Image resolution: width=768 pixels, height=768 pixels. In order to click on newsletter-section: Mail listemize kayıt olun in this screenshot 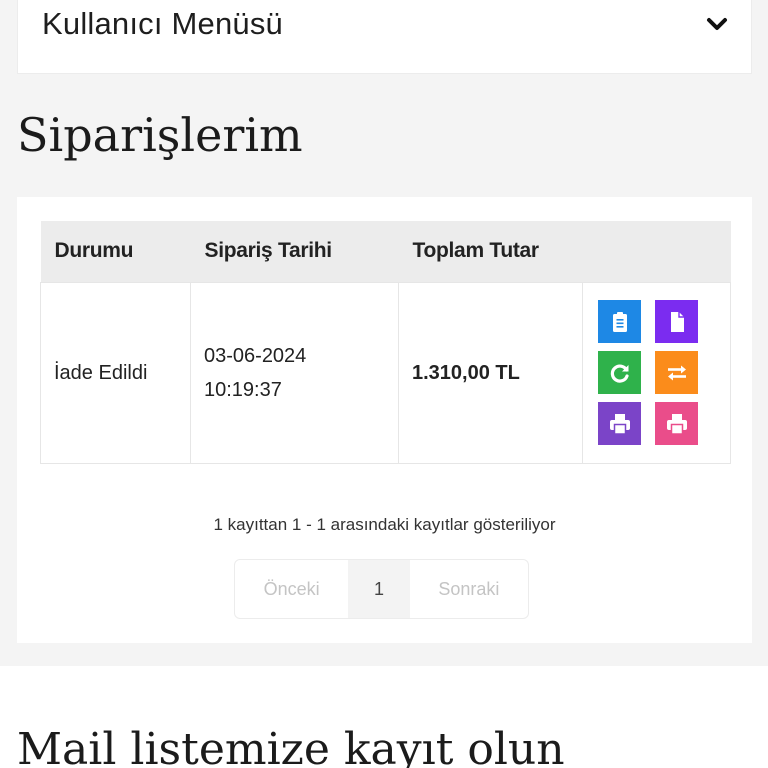, I will do `click(384, 717)`.